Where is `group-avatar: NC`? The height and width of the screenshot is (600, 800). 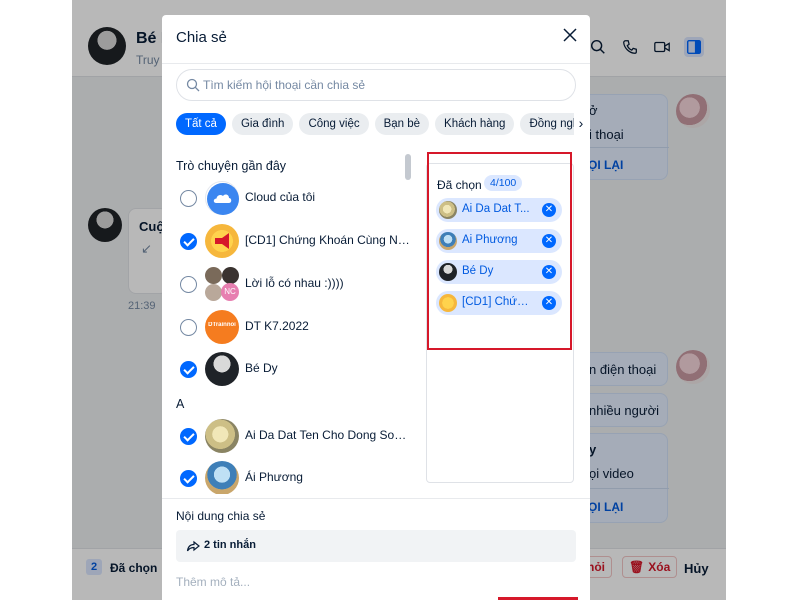
group-avatar: NC is located at coordinates (222, 284).